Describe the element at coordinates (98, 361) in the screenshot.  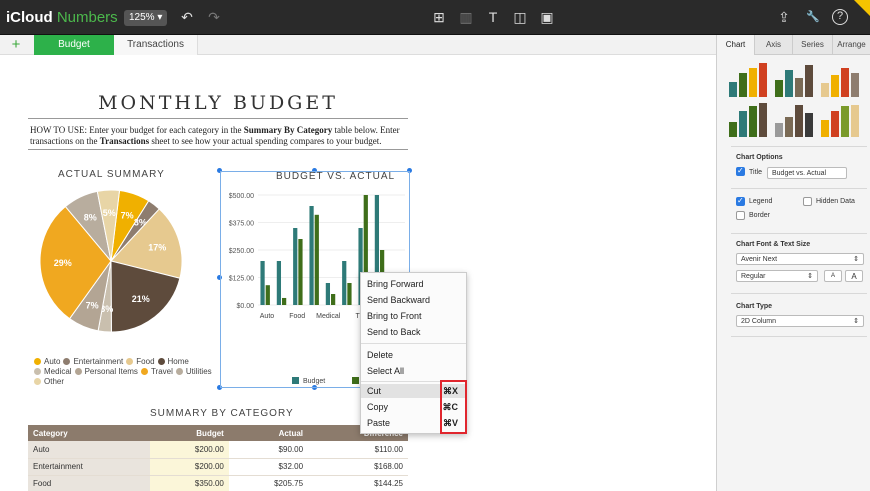
I see `legend-label: Entertainment` at that location.